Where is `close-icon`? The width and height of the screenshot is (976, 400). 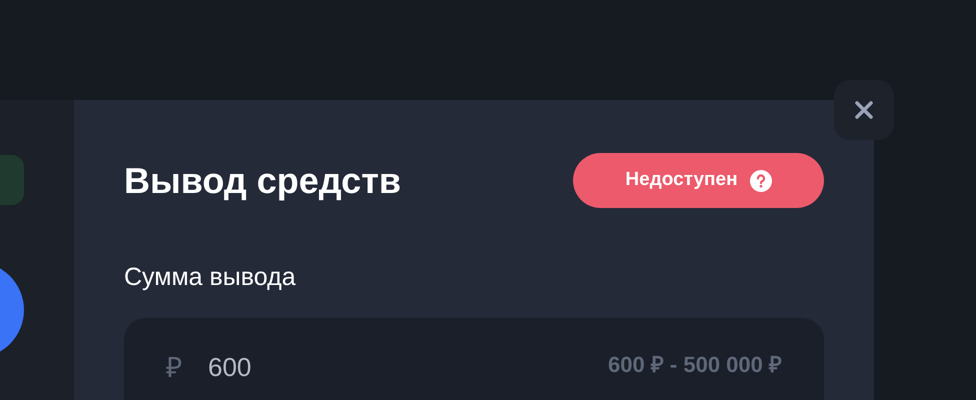
close-icon is located at coordinates (864, 110).